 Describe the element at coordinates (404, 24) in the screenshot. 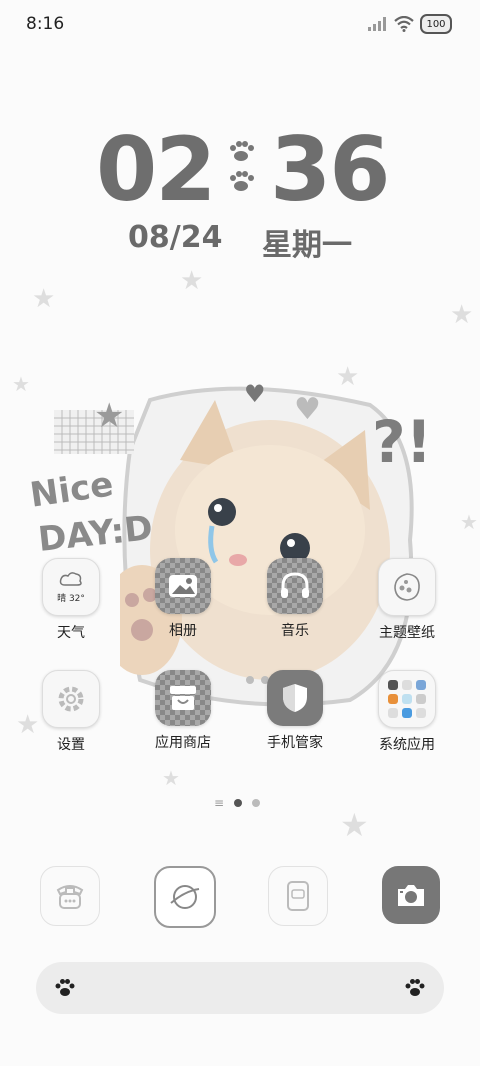

I see `wifi-icon` at that location.